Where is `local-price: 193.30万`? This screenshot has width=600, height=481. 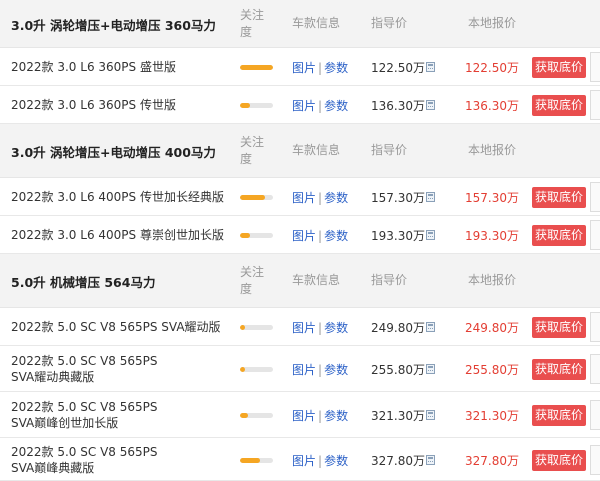 local-price: 193.30万 is located at coordinates (492, 236).